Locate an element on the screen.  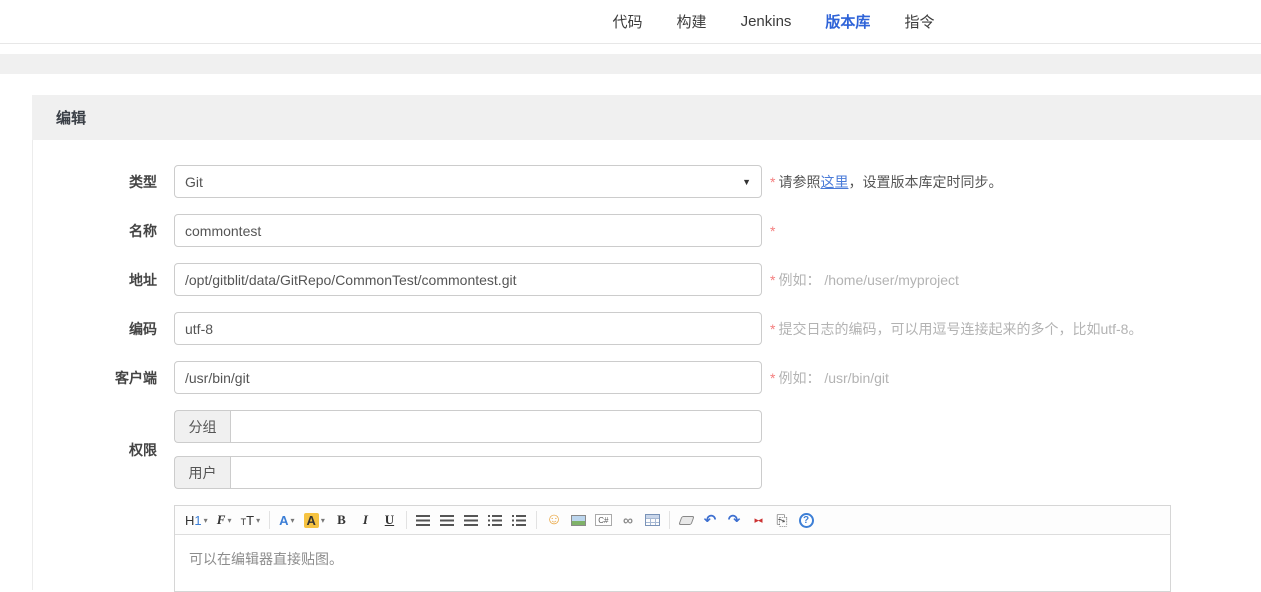
encoding-label: 编码 is located at coordinates (143, 328).